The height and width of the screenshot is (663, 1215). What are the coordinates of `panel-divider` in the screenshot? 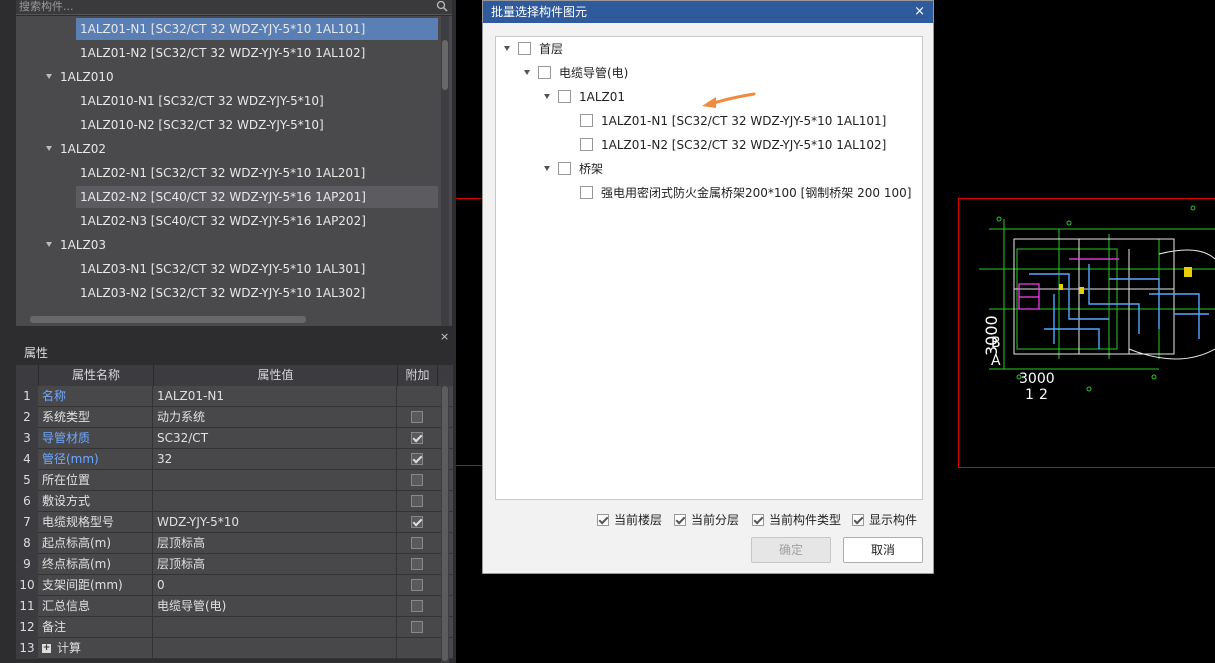 It's located at (234, 330).